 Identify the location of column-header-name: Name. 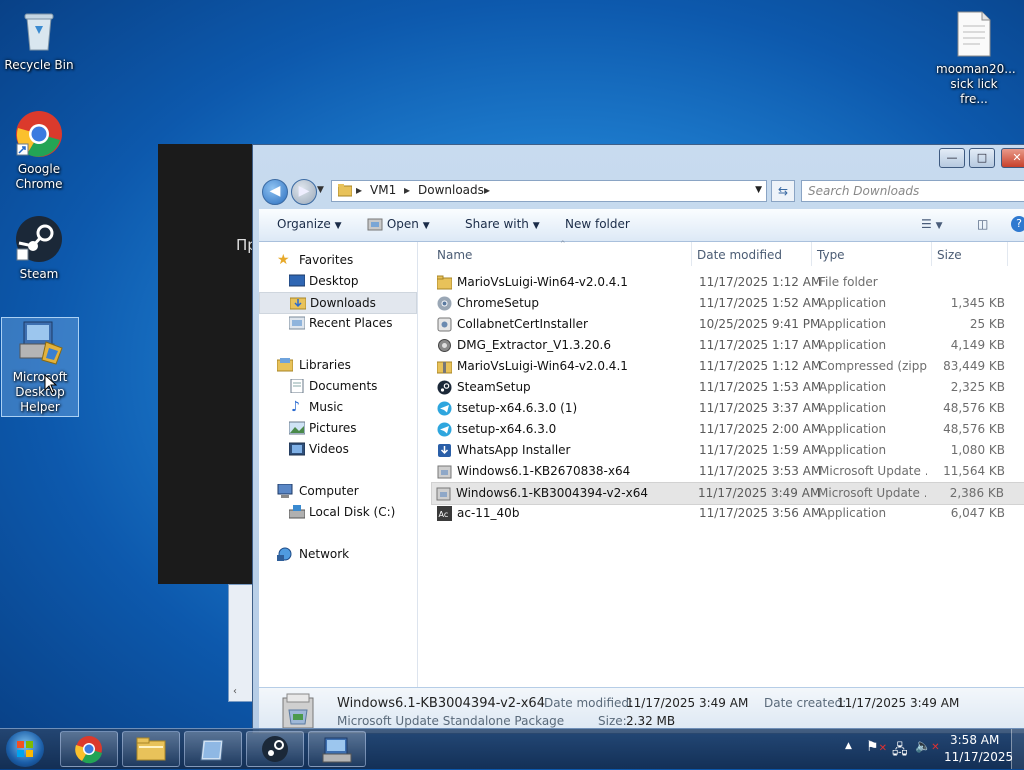
(454, 255).